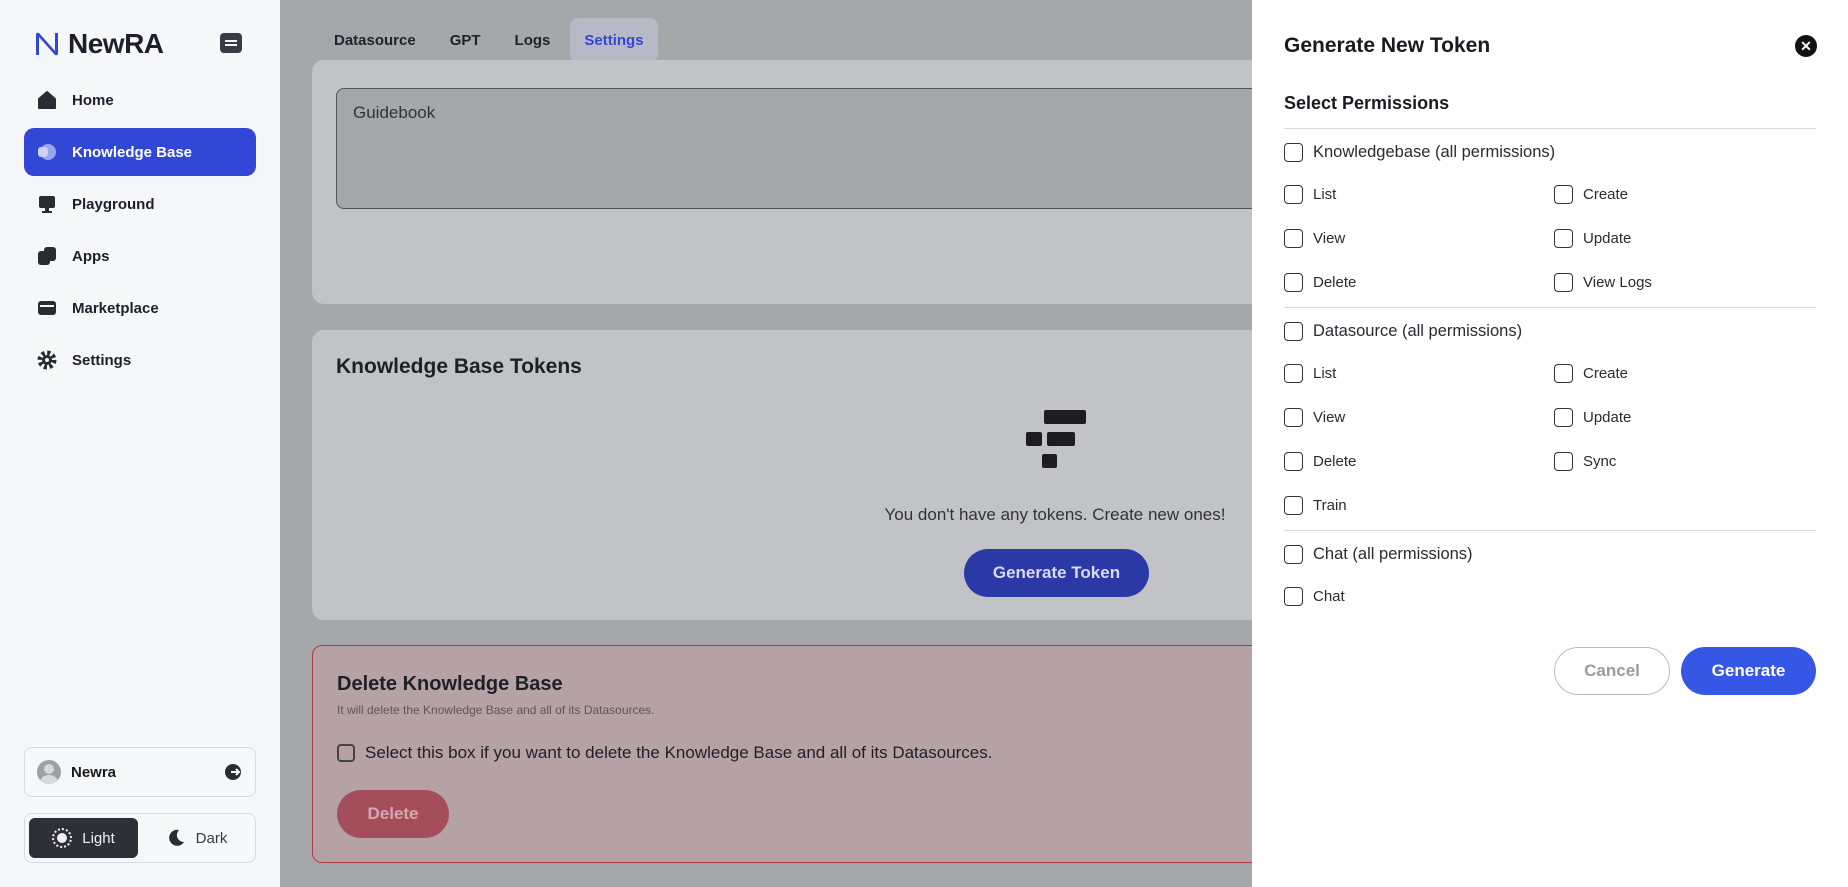  What do you see at coordinates (1403, 331) in the screenshot?
I see `perm-datasource-all: Datasource (all permissions)` at bounding box center [1403, 331].